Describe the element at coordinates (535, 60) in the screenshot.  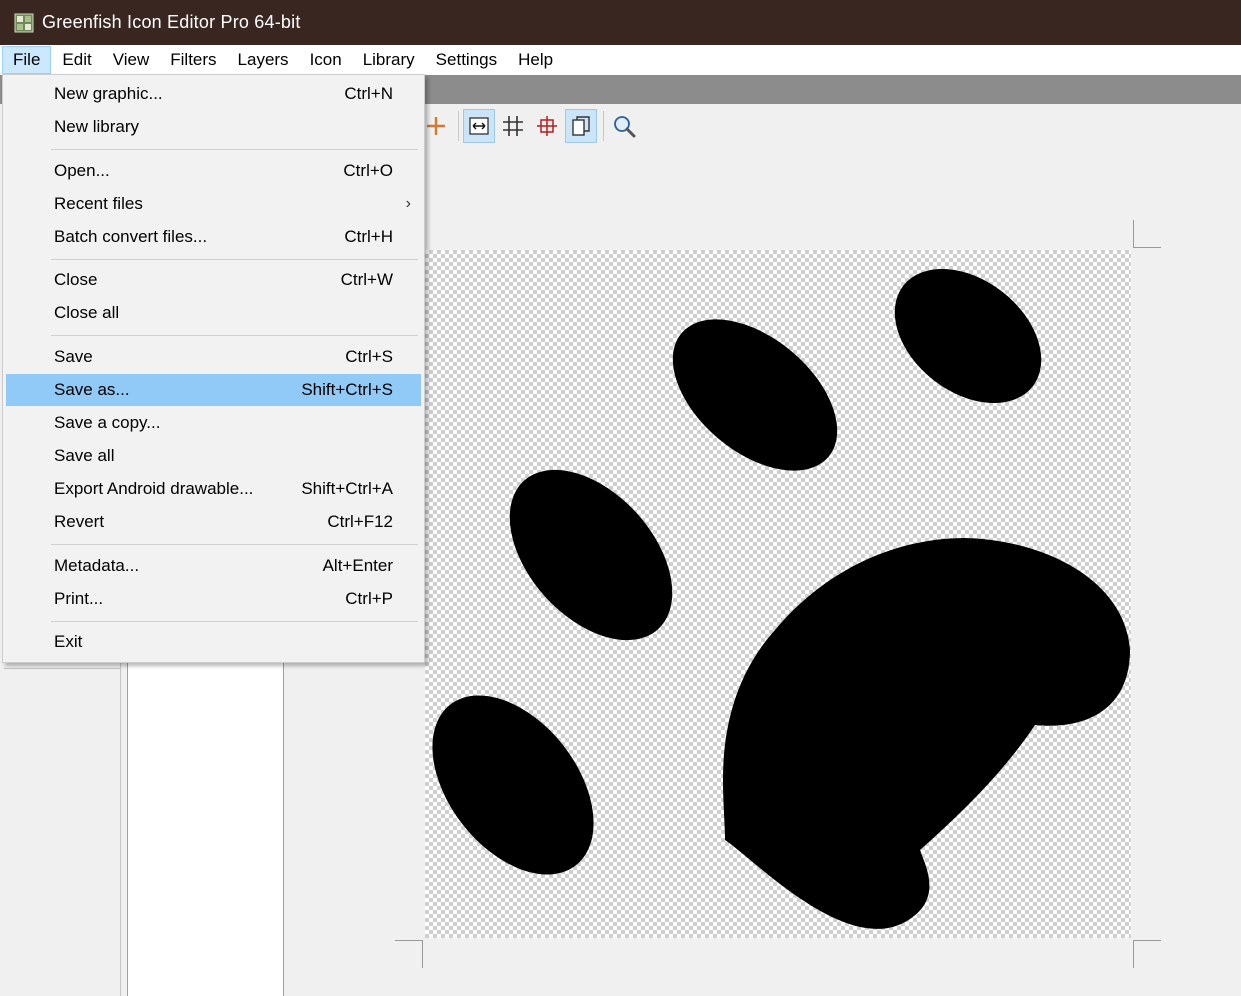
I see `menu-help: Help` at that location.